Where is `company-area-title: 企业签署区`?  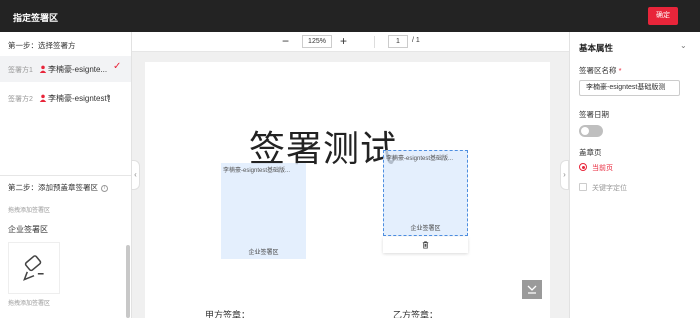
company-area-title: 企业签署区 is located at coordinates (28, 229).